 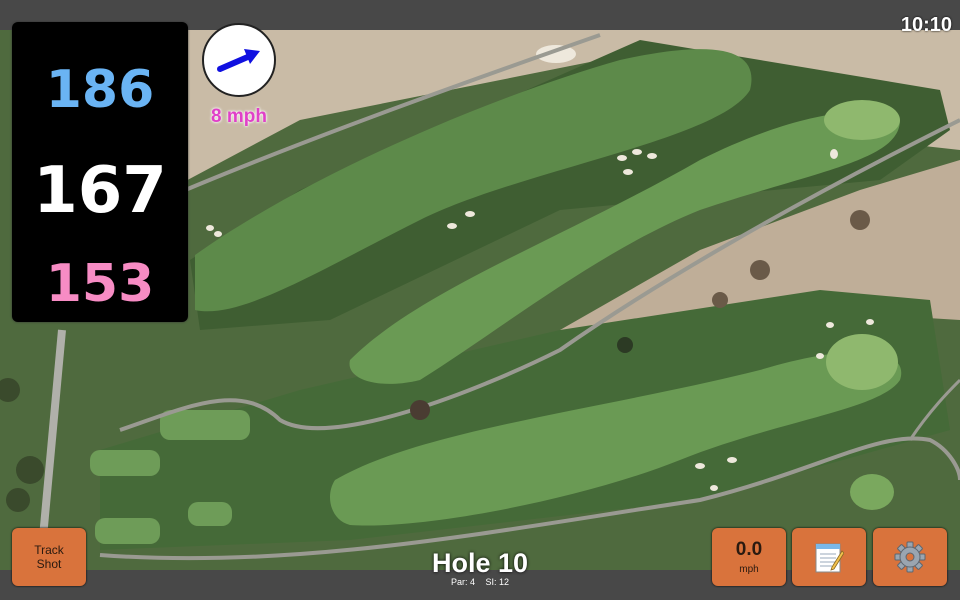 I want to click on wind-speed: 8 mph, so click(x=239, y=116).